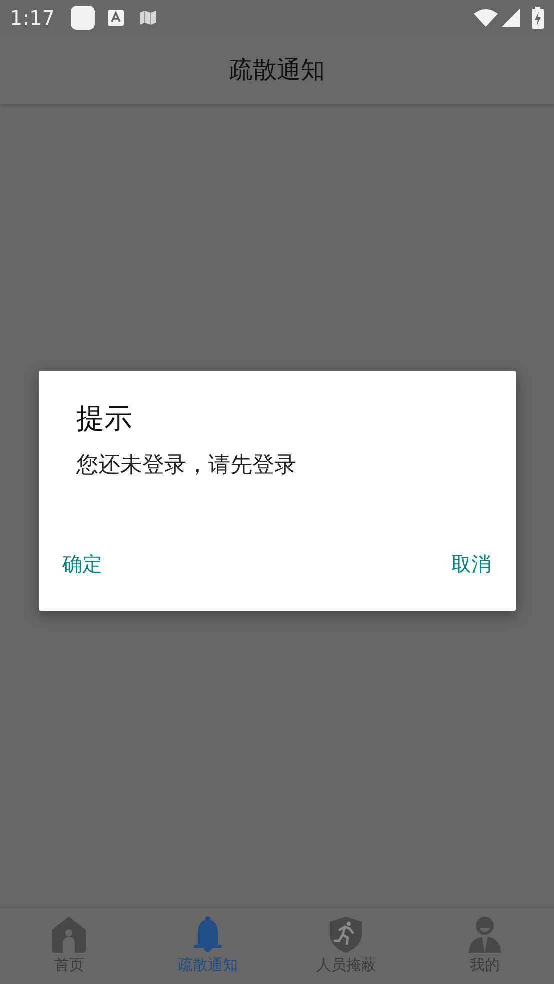 This screenshot has width=554, height=984. What do you see at coordinates (116, 18) in the screenshot?
I see `font-notification-icon` at bounding box center [116, 18].